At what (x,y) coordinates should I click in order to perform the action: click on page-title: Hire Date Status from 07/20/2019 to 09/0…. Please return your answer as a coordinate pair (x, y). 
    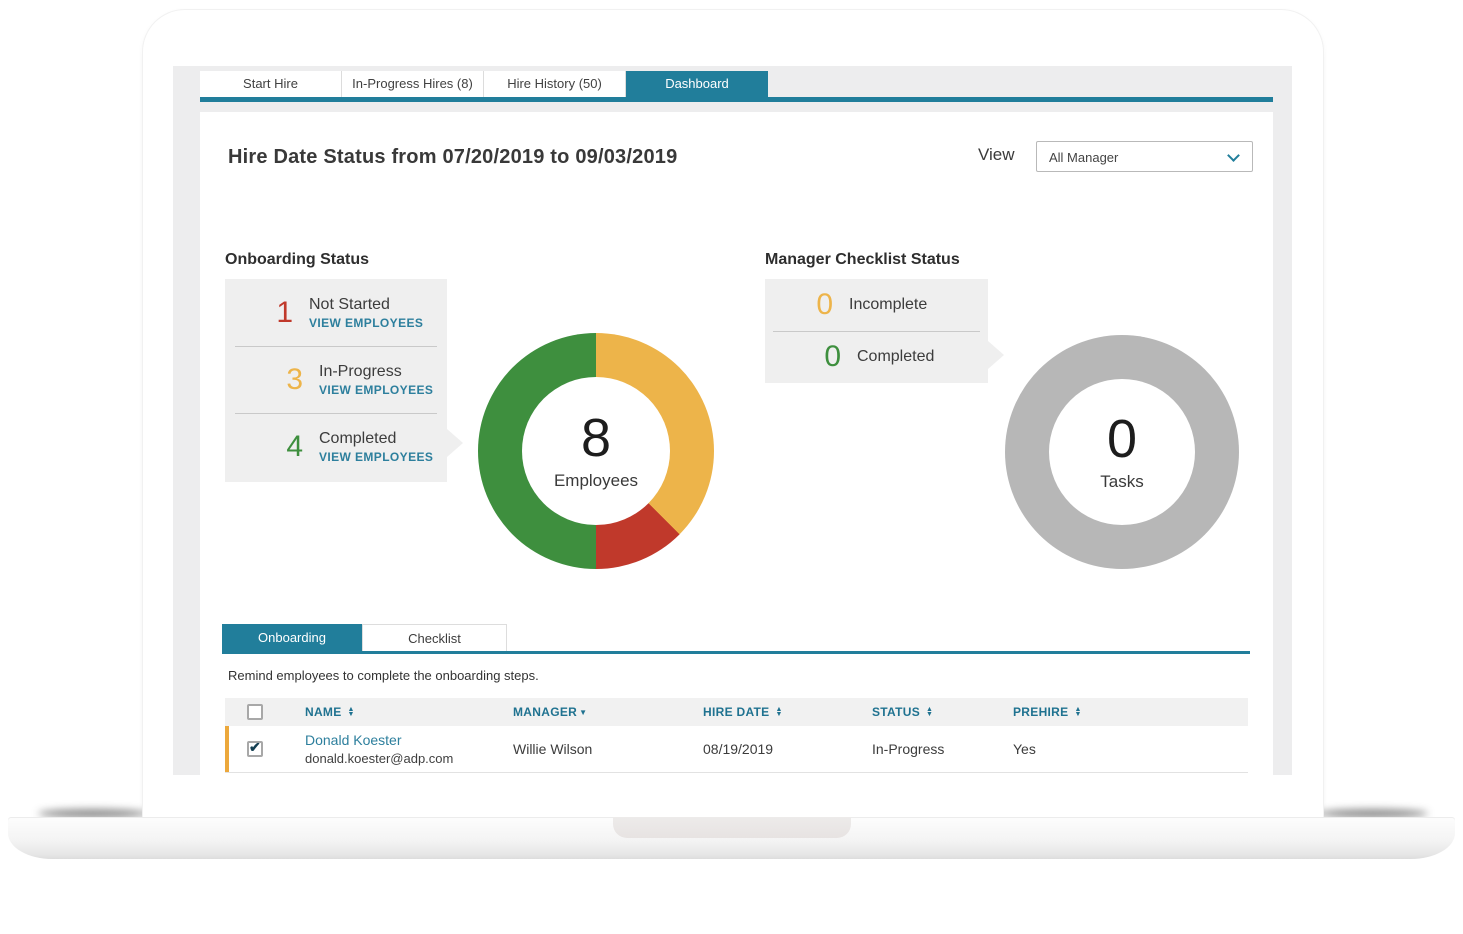
    Looking at the image, I should click on (453, 157).